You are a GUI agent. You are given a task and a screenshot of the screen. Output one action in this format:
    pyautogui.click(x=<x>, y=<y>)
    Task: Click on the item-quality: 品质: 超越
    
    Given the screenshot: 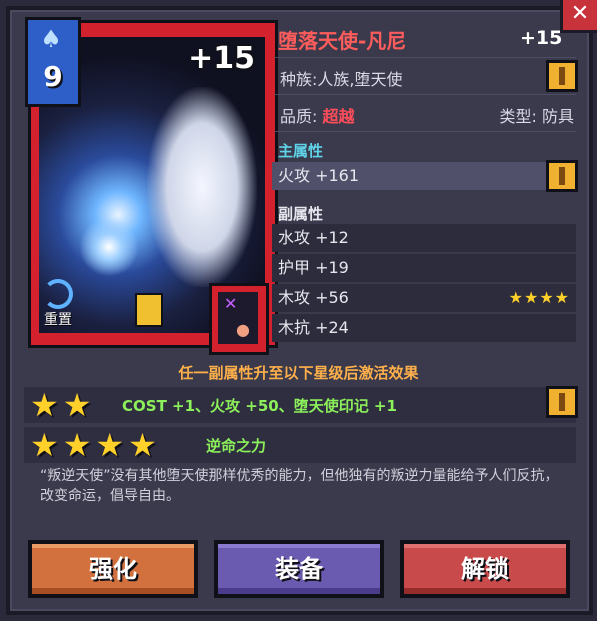 What is the action you would take?
    pyautogui.click(x=317, y=115)
    